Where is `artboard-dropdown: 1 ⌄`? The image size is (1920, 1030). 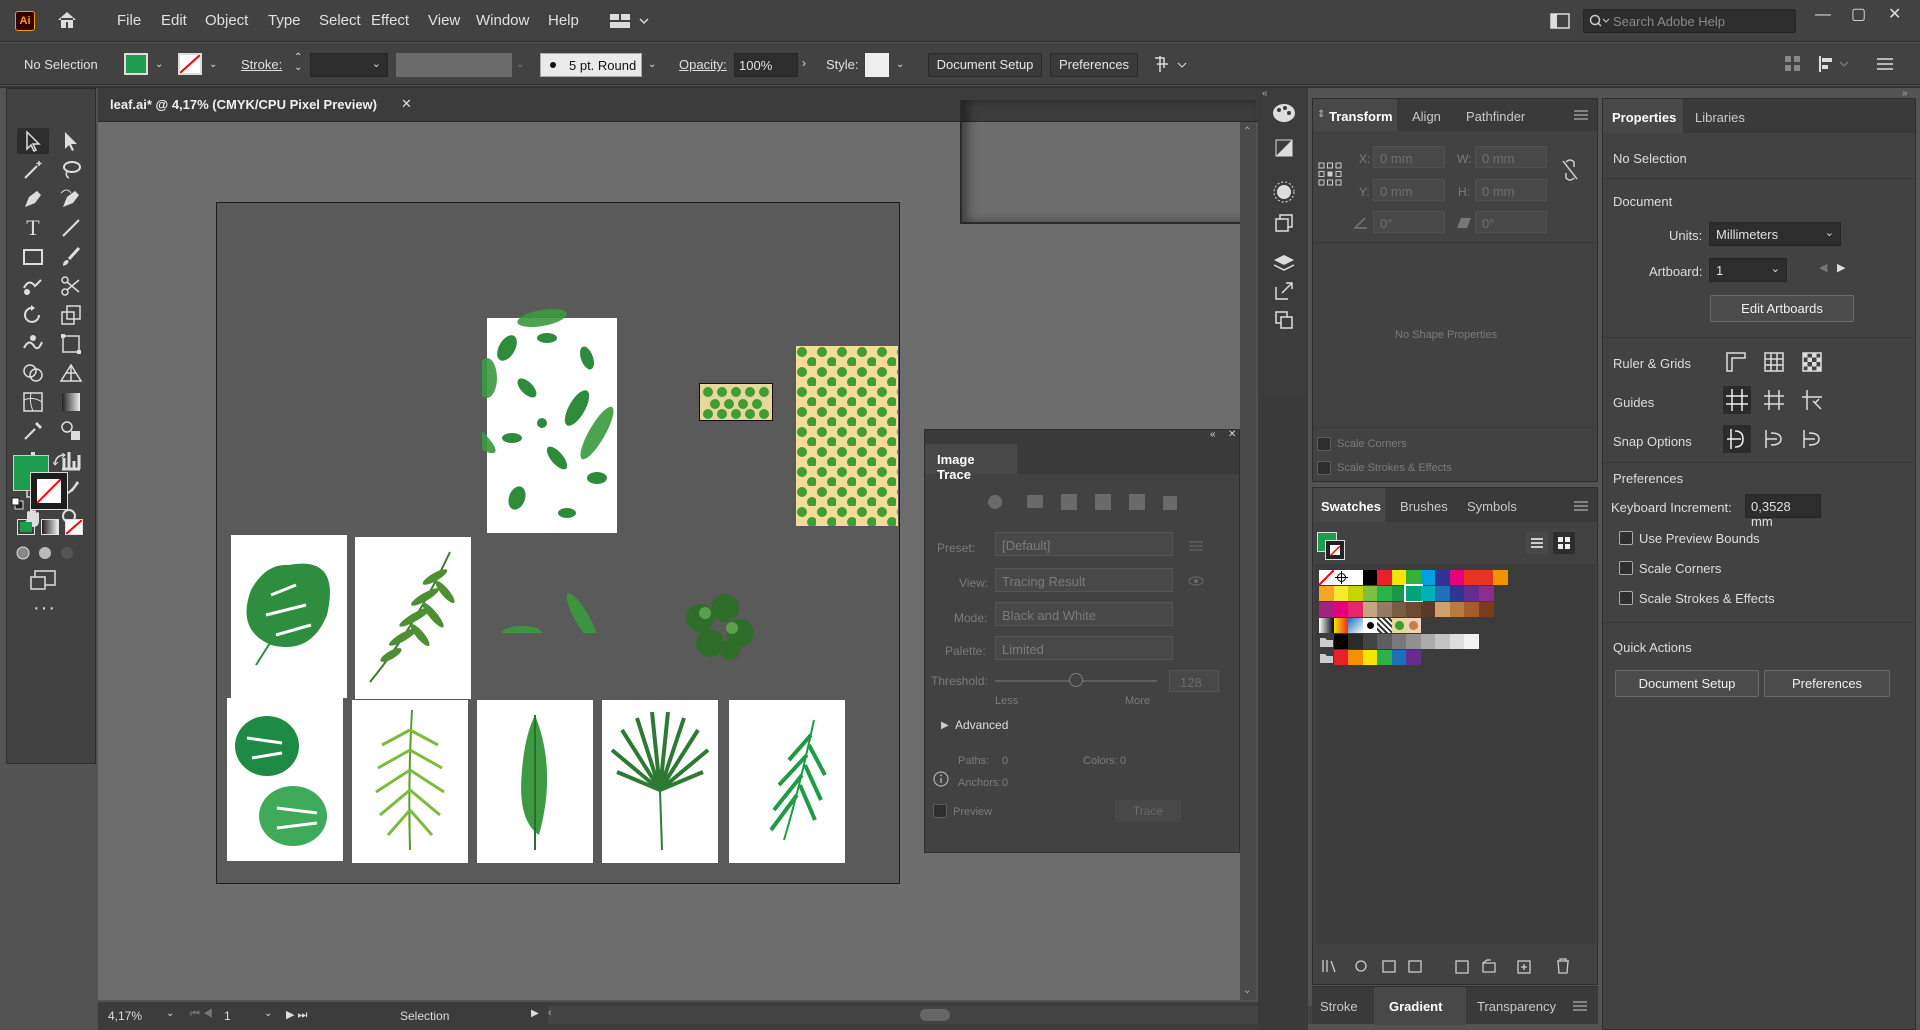 artboard-dropdown: 1 ⌄ is located at coordinates (1748, 270).